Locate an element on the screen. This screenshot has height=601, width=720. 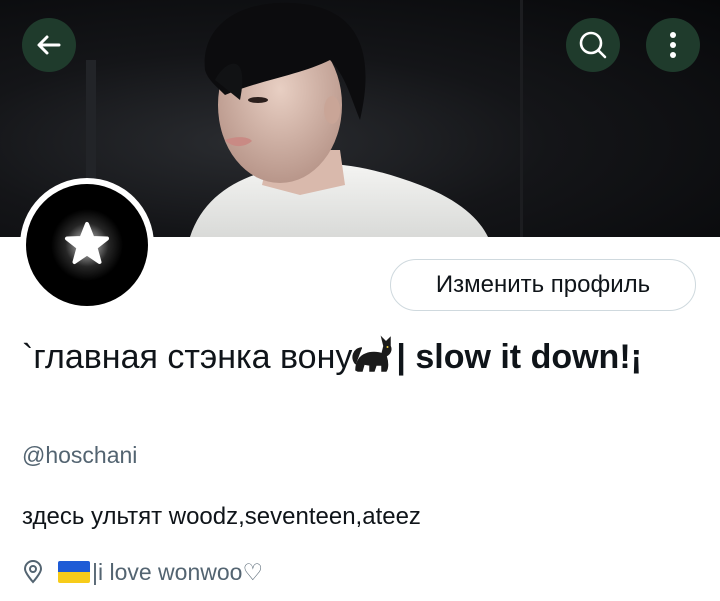
display-name: `главная стэнка вону | slow it down!¡ is located at coordinates (362, 360).